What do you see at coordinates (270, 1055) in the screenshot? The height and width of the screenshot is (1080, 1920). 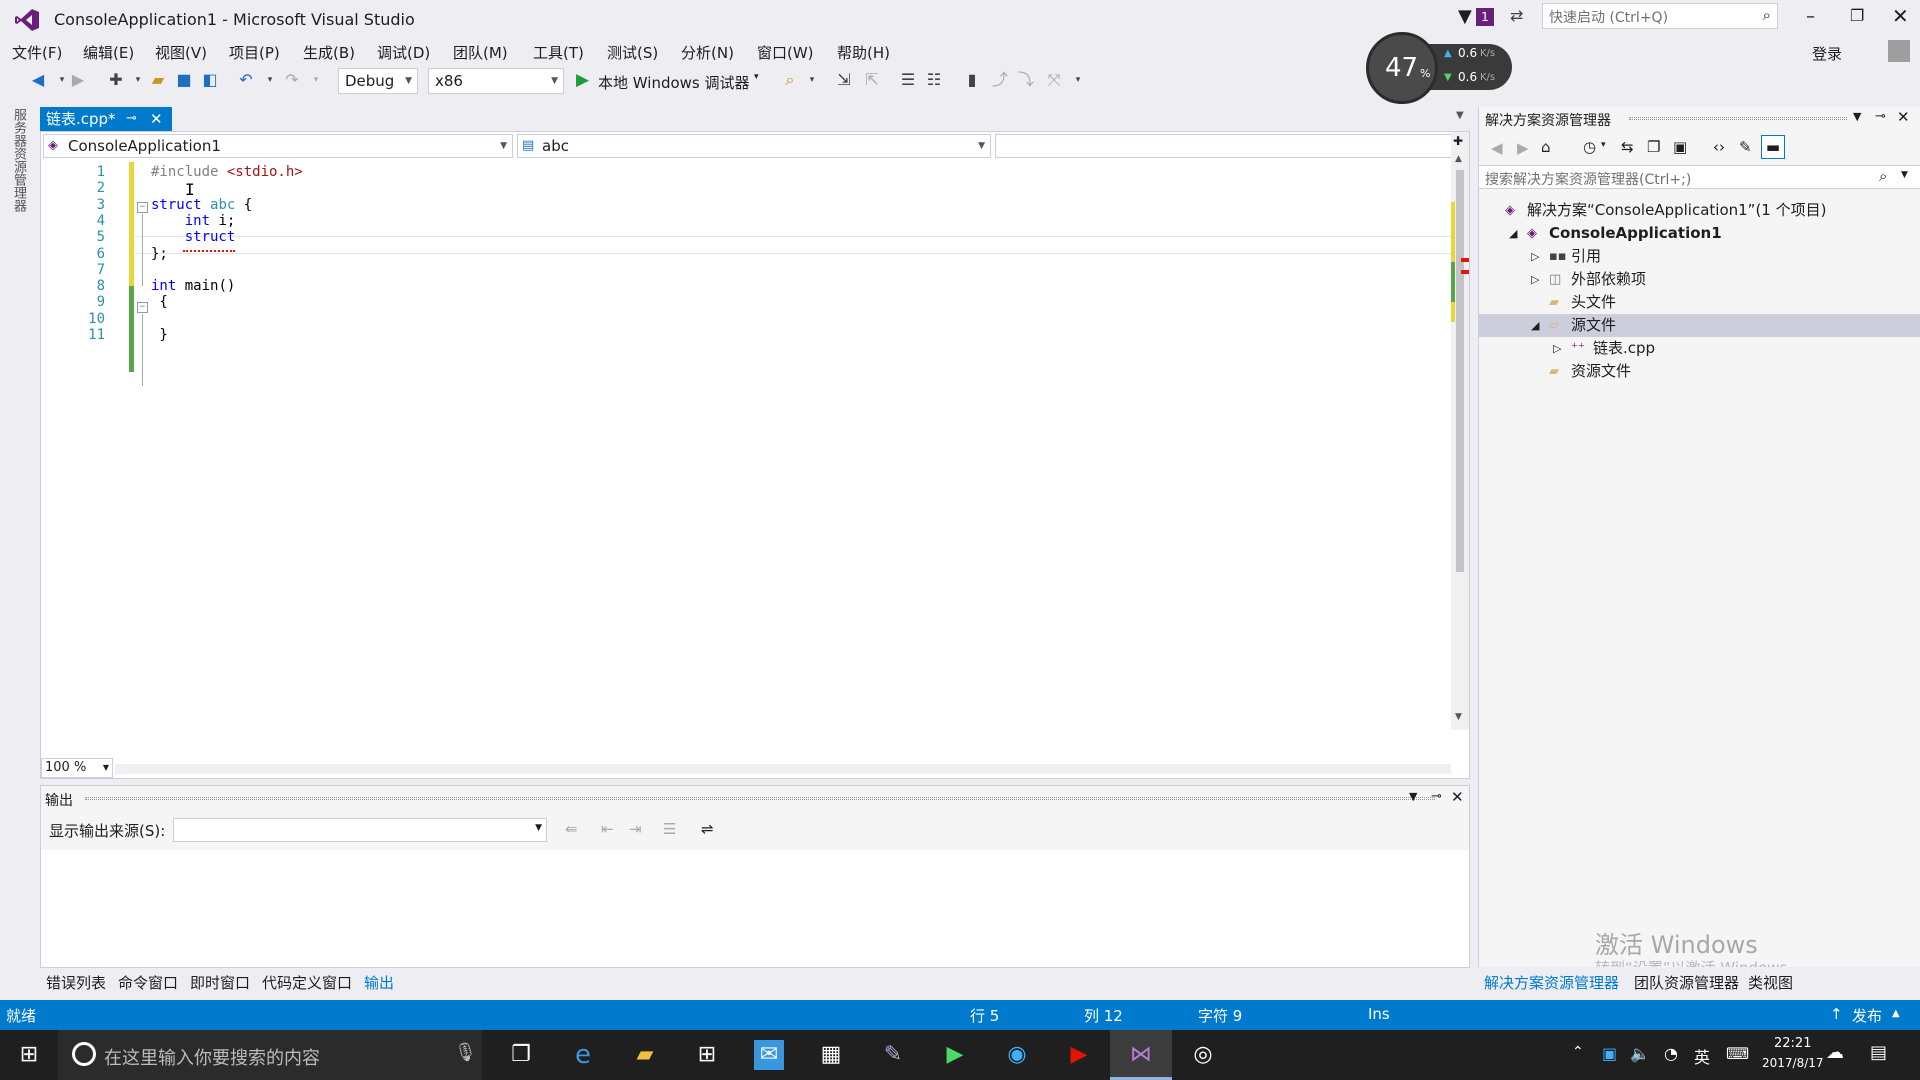 I see `taskbar-search: 在这里输入你要搜索的内容 🎙` at bounding box center [270, 1055].